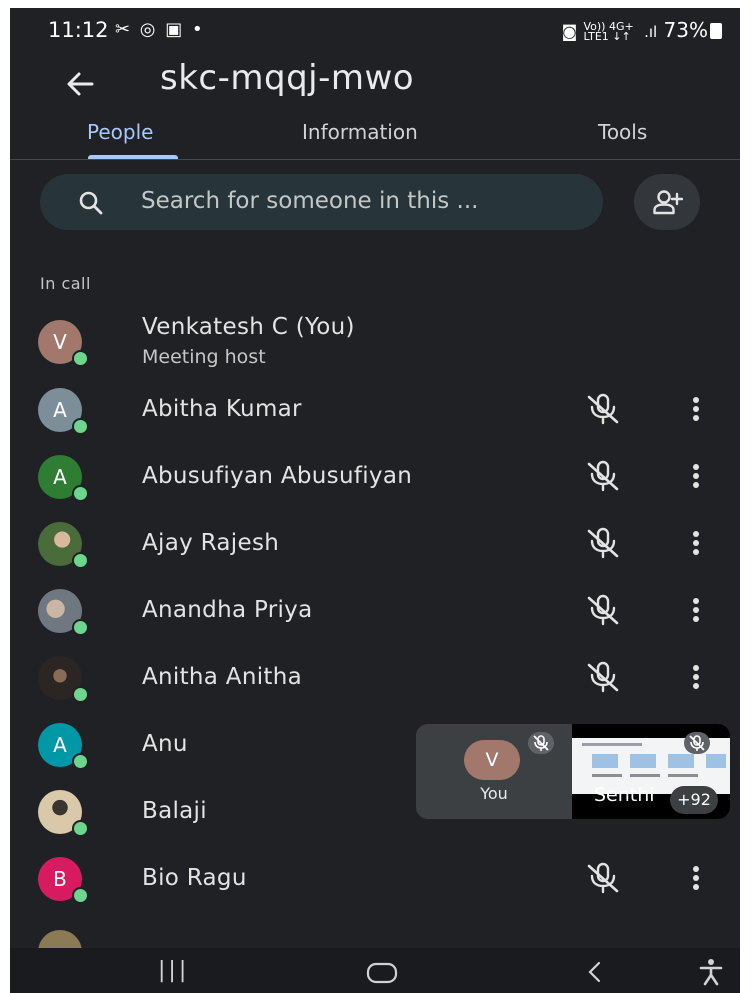 The height and width of the screenshot is (993, 751). I want to click on search-icon, so click(91, 203).